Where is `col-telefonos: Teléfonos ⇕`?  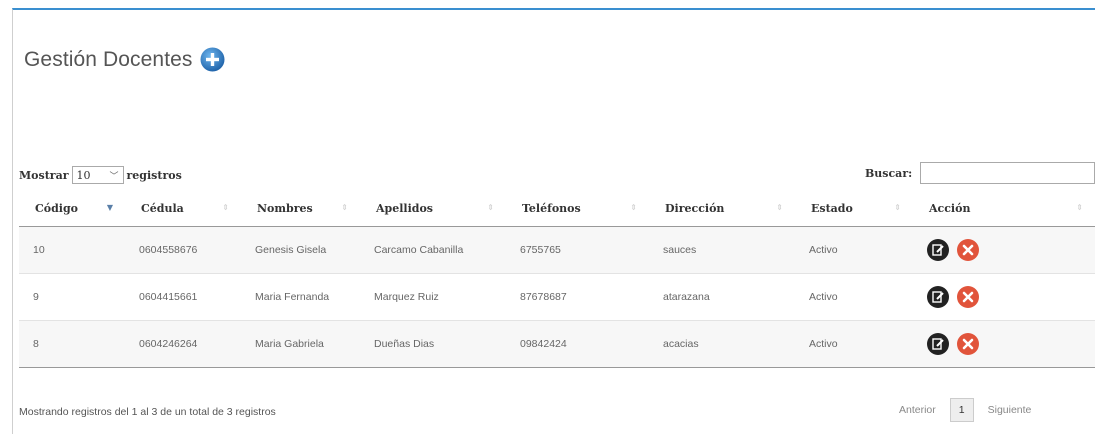
col-telefonos: Teléfonos ⇕ is located at coordinates (577, 208).